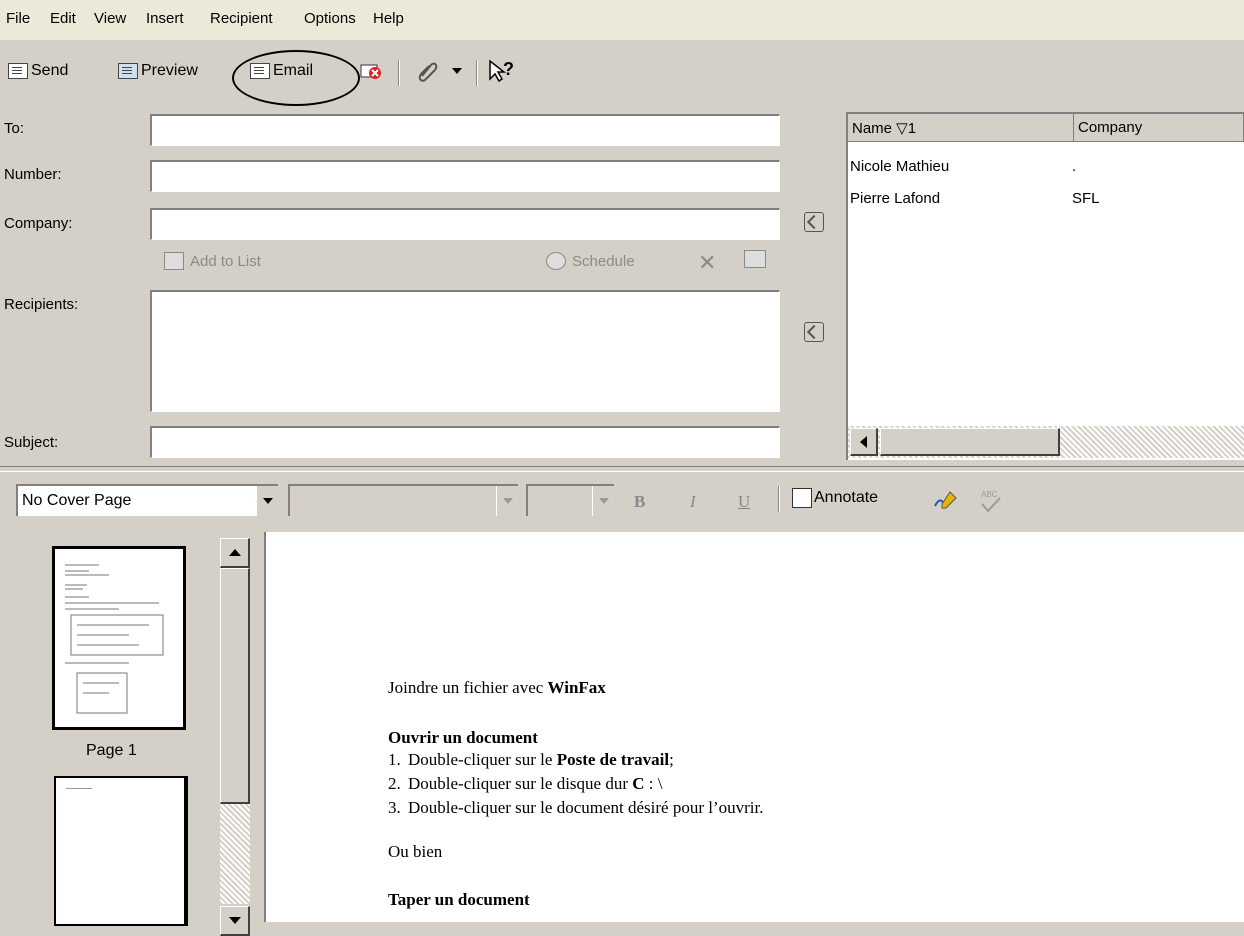  Describe the element at coordinates (835, 498) in the screenshot. I see `annotate-button: Annotate` at that location.